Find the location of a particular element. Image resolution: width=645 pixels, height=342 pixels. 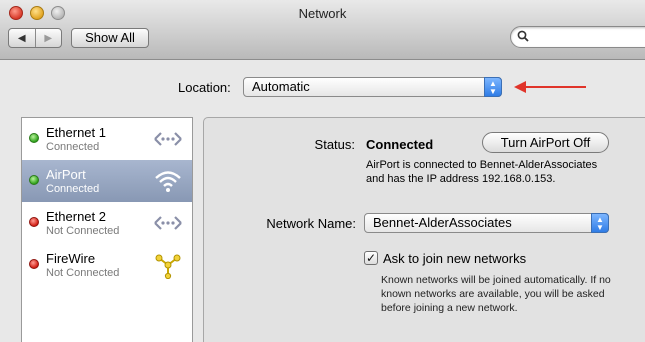

back-forward-control: ◀ ▶ is located at coordinates (35, 38).